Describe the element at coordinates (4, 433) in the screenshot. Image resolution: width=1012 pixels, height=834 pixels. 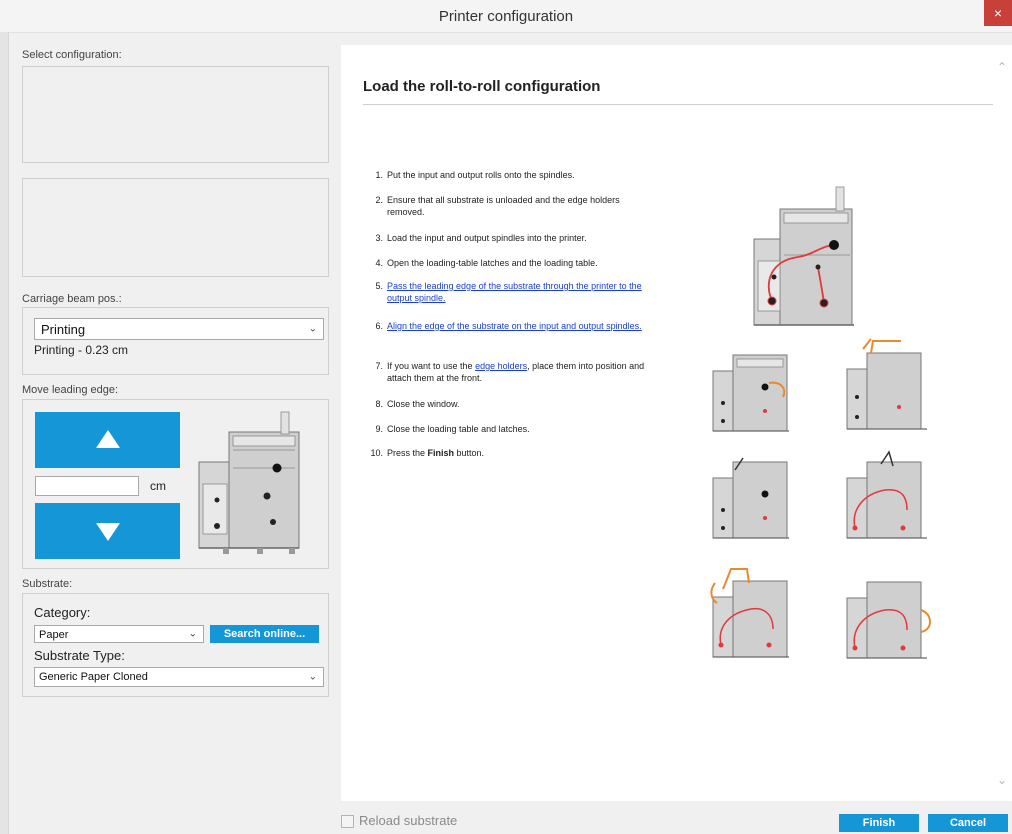
I see `left-edge-strip` at that location.